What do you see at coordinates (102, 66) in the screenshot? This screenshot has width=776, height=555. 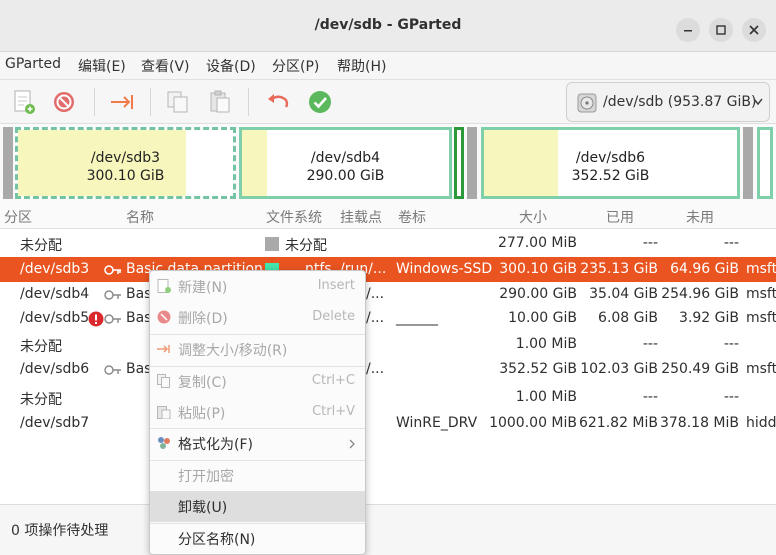 I see `menu-edit: 编辑(E)` at bounding box center [102, 66].